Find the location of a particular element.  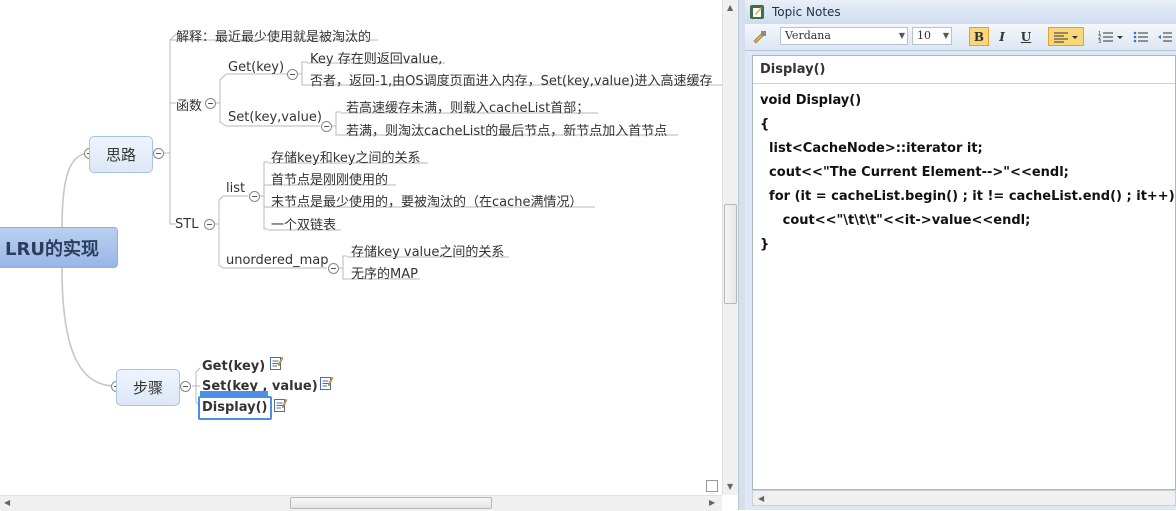

topic-functions: 函数 is located at coordinates (189, 104).